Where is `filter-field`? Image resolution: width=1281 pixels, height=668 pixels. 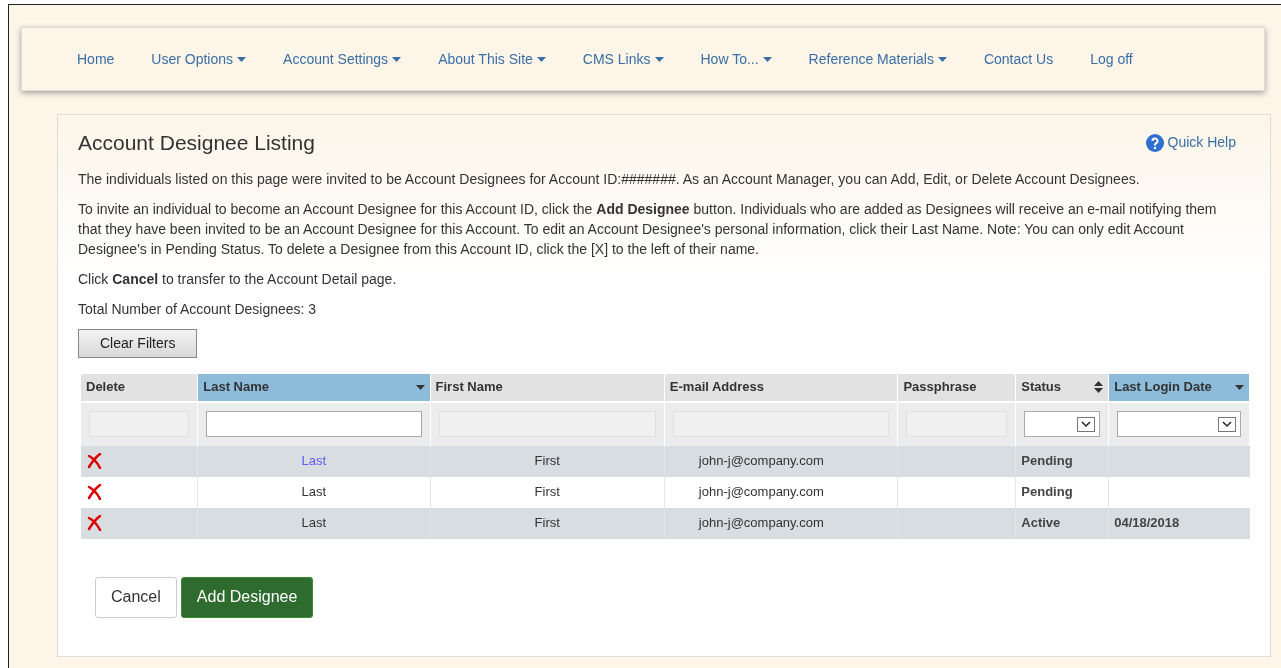
filter-field is located at coordinates (314, 424).